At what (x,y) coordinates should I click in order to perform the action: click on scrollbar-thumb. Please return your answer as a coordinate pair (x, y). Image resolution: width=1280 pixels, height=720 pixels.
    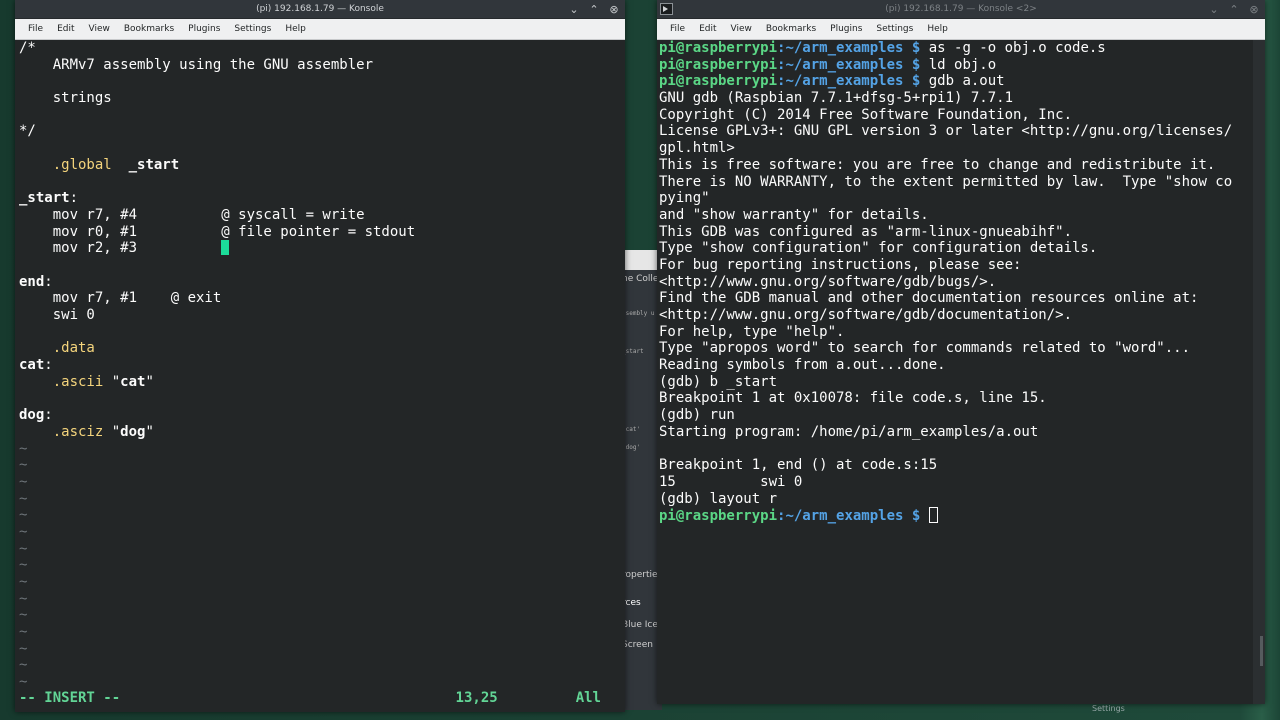
    Looking at the image, I should click on (1261, 651).